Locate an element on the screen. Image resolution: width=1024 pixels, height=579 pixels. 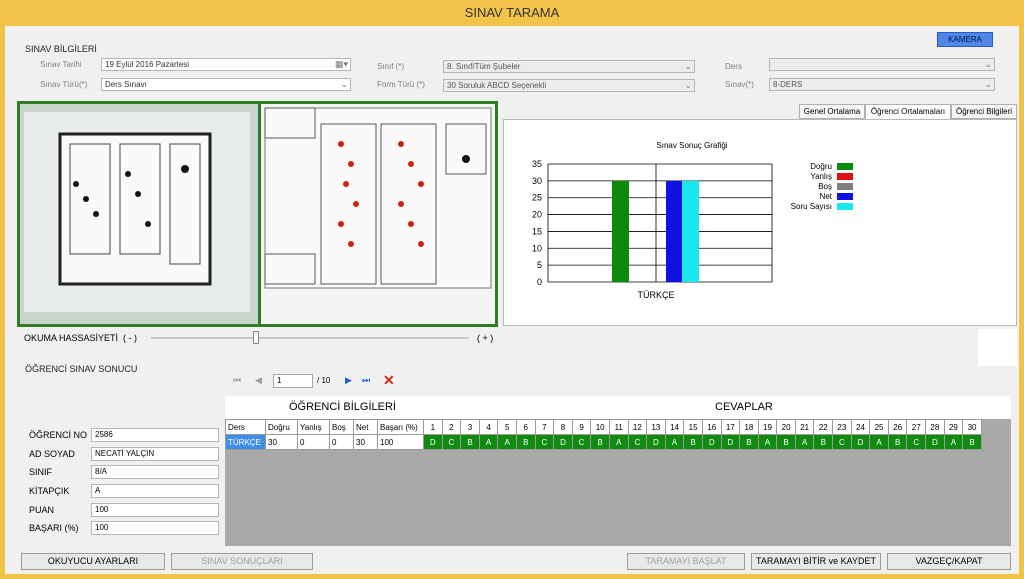
prev-record-icon: ◀ is located at coordinates (258, 380).